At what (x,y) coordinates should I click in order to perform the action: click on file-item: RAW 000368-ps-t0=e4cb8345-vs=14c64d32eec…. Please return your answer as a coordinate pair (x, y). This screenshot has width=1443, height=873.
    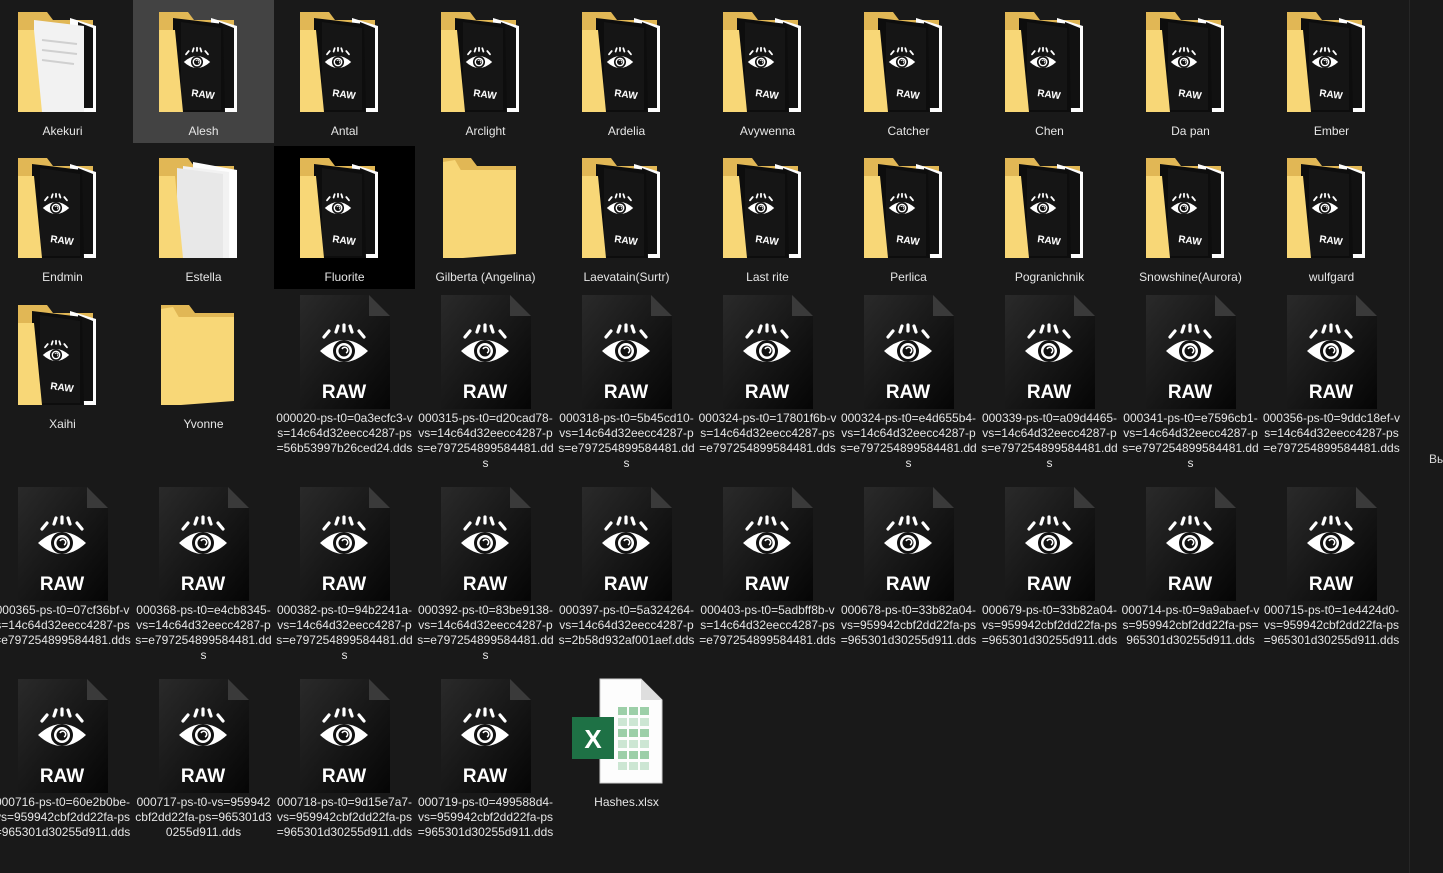
    Looking at the image, I should click on (203, 575).